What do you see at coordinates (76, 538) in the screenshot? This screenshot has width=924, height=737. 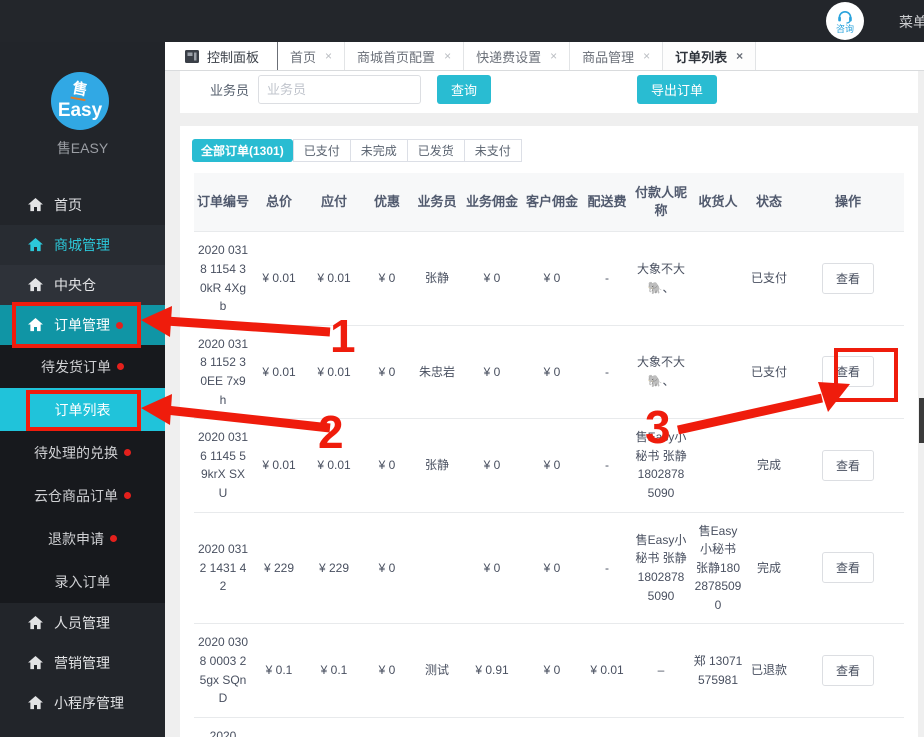 I see `sidebar-item-label: 退款申请` at bounding box center [76, 538].